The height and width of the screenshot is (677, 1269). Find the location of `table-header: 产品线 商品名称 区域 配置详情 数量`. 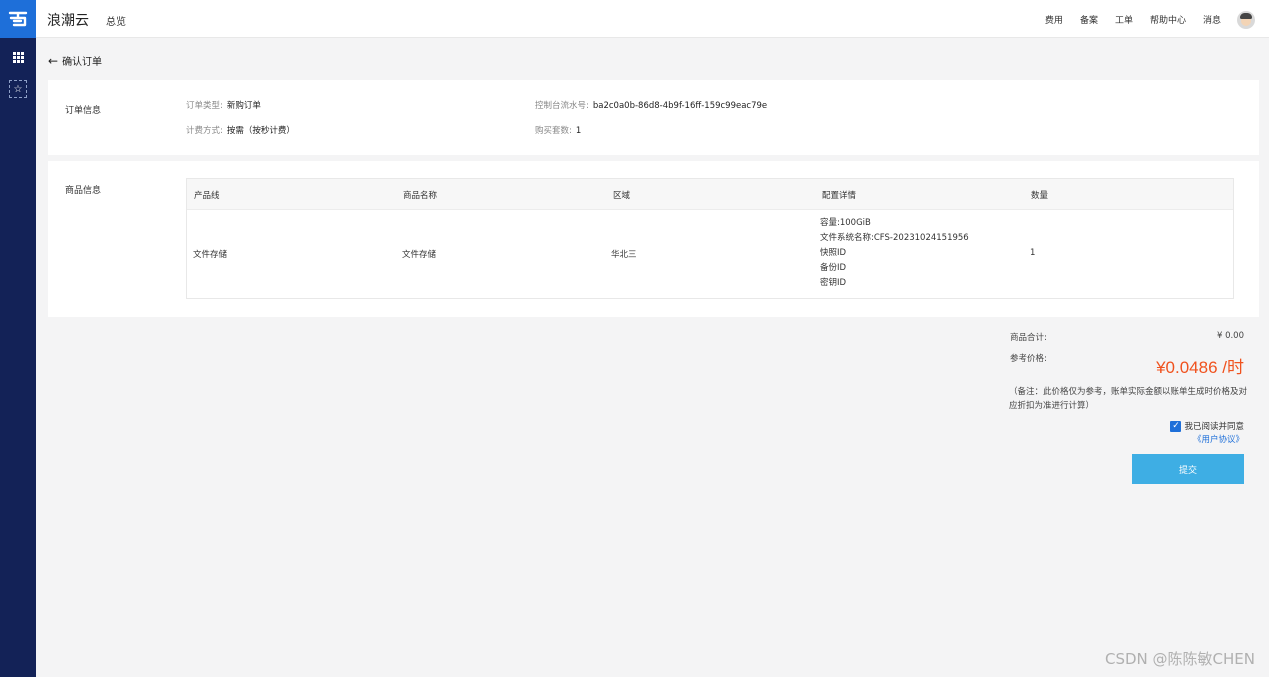

table-header: 产品线 商品名称 区域 配置详情 数量 is located at coordinates (710, 194).